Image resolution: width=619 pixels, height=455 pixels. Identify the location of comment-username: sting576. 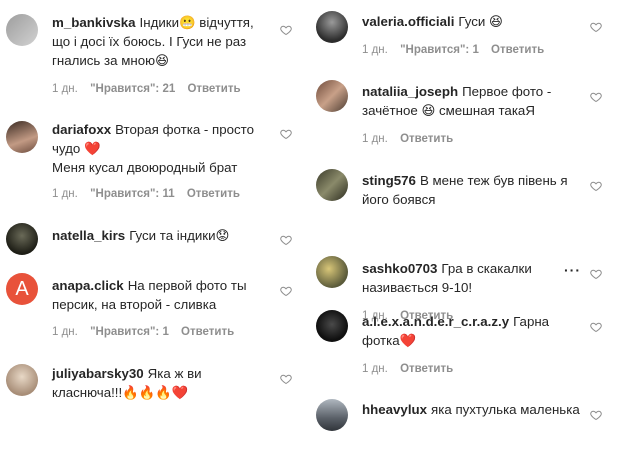
(389, 180).